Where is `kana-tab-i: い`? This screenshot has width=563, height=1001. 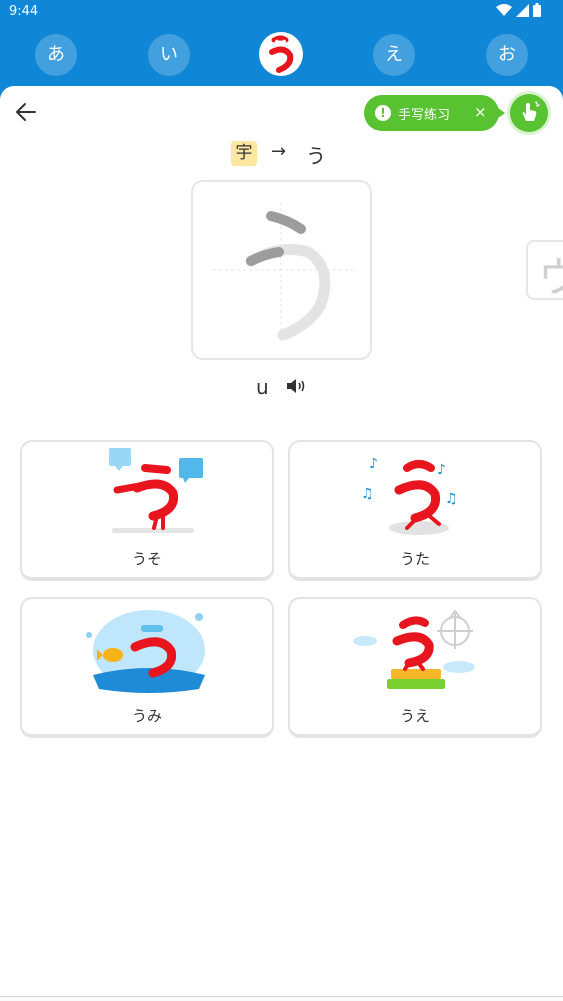
kana-tab-i: い is located at coordinates (169, 55).